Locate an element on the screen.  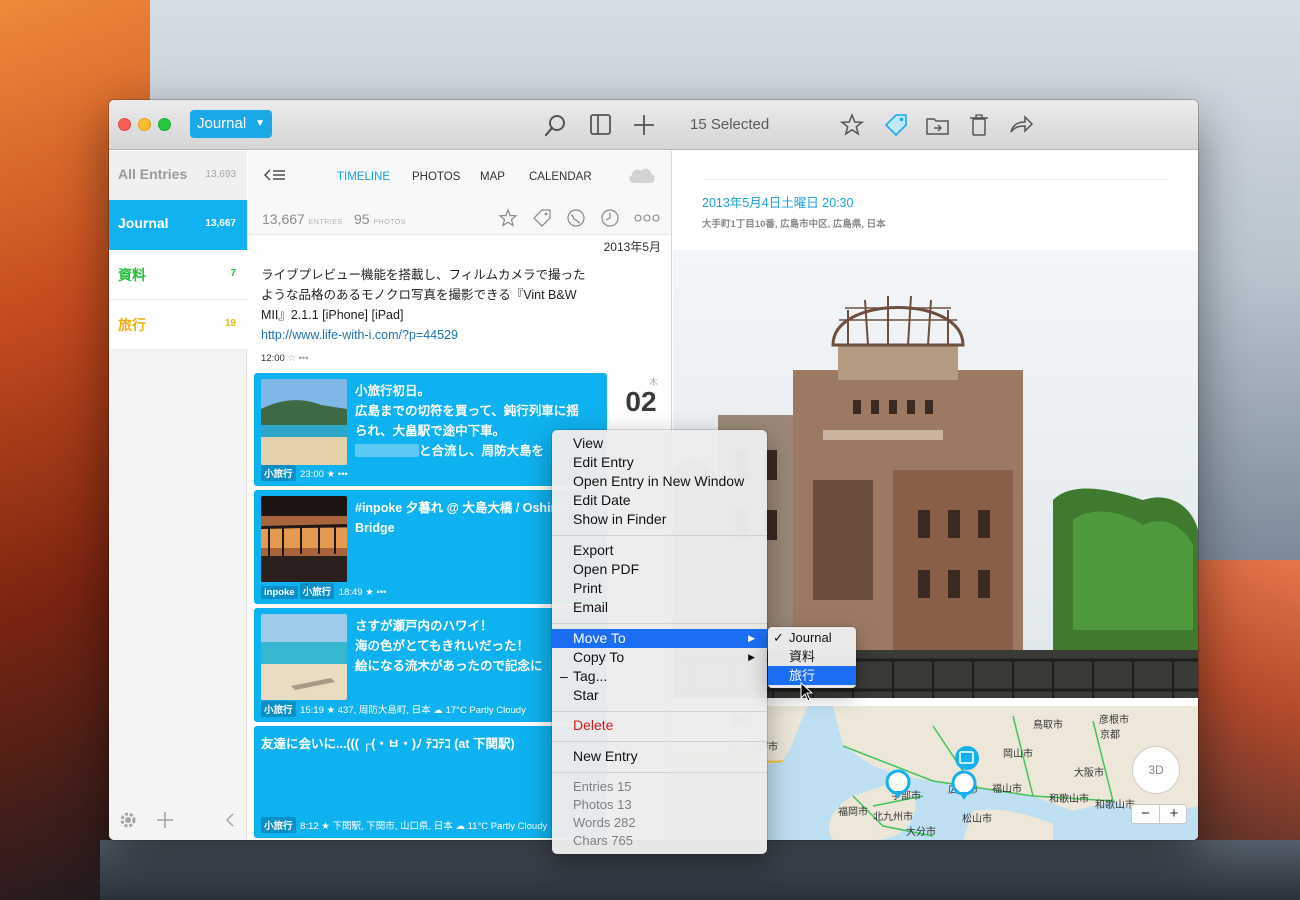
tab-map: MAP is located at coordinates (492, 177).